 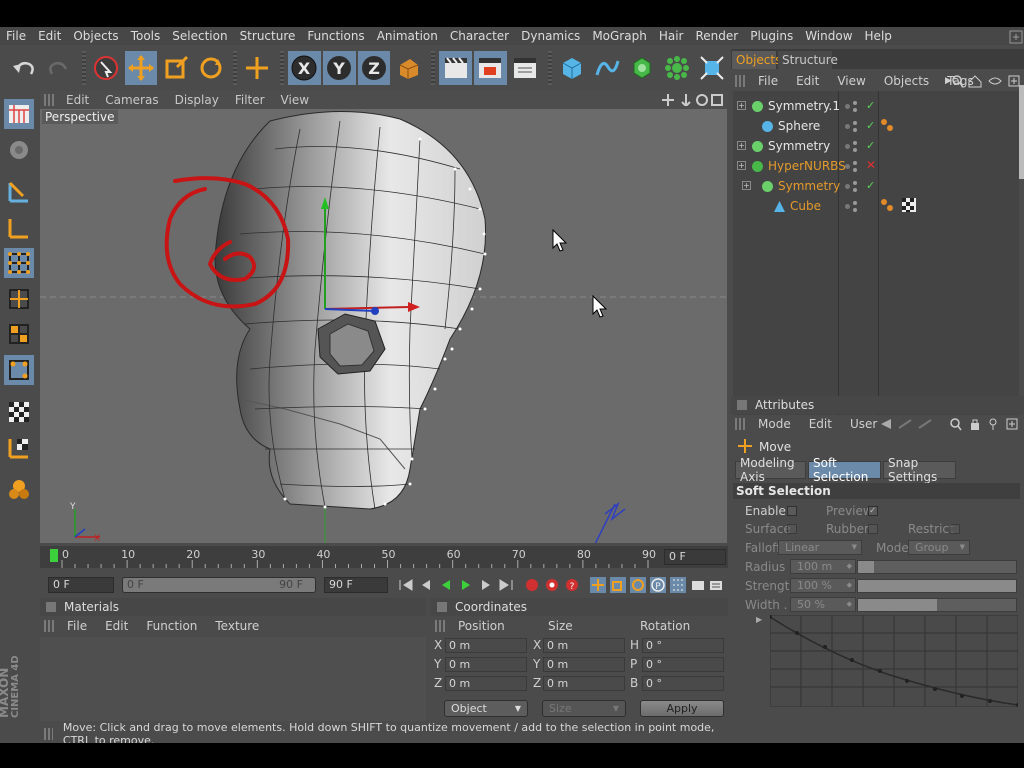 I want to click on tab-modeling-axis: Modeling Axis, so click(x=770, y=470).